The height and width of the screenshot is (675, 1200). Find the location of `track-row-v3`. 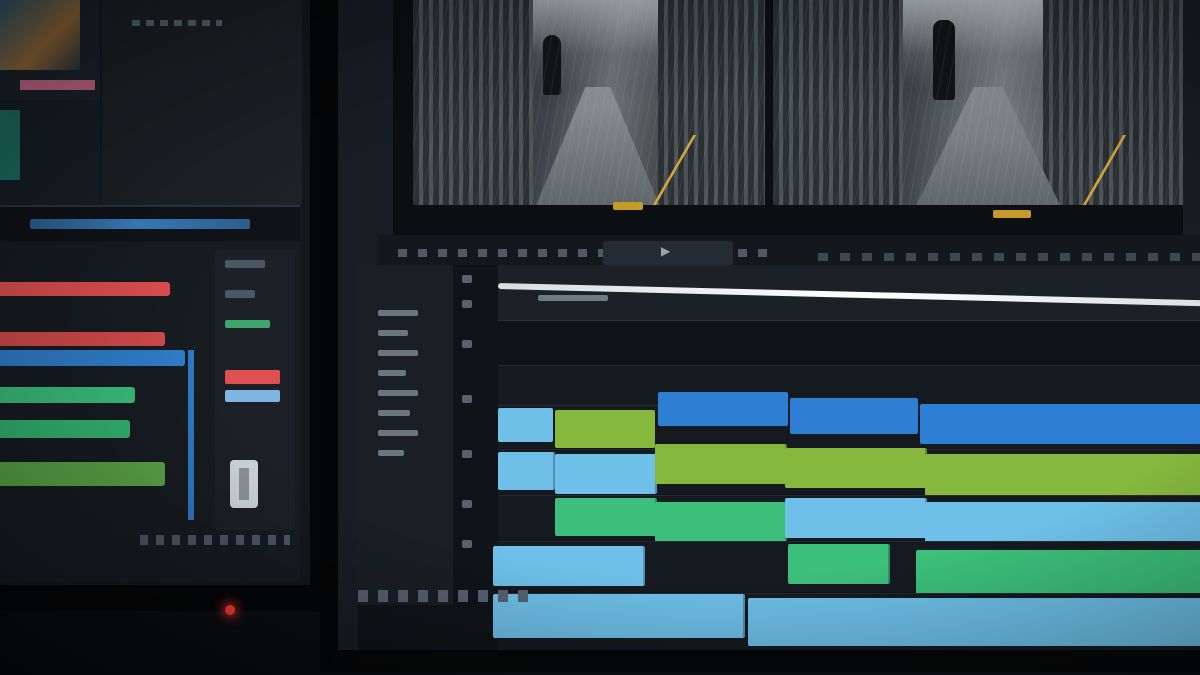

track-row-v3 is located at coordinates (849, 470).